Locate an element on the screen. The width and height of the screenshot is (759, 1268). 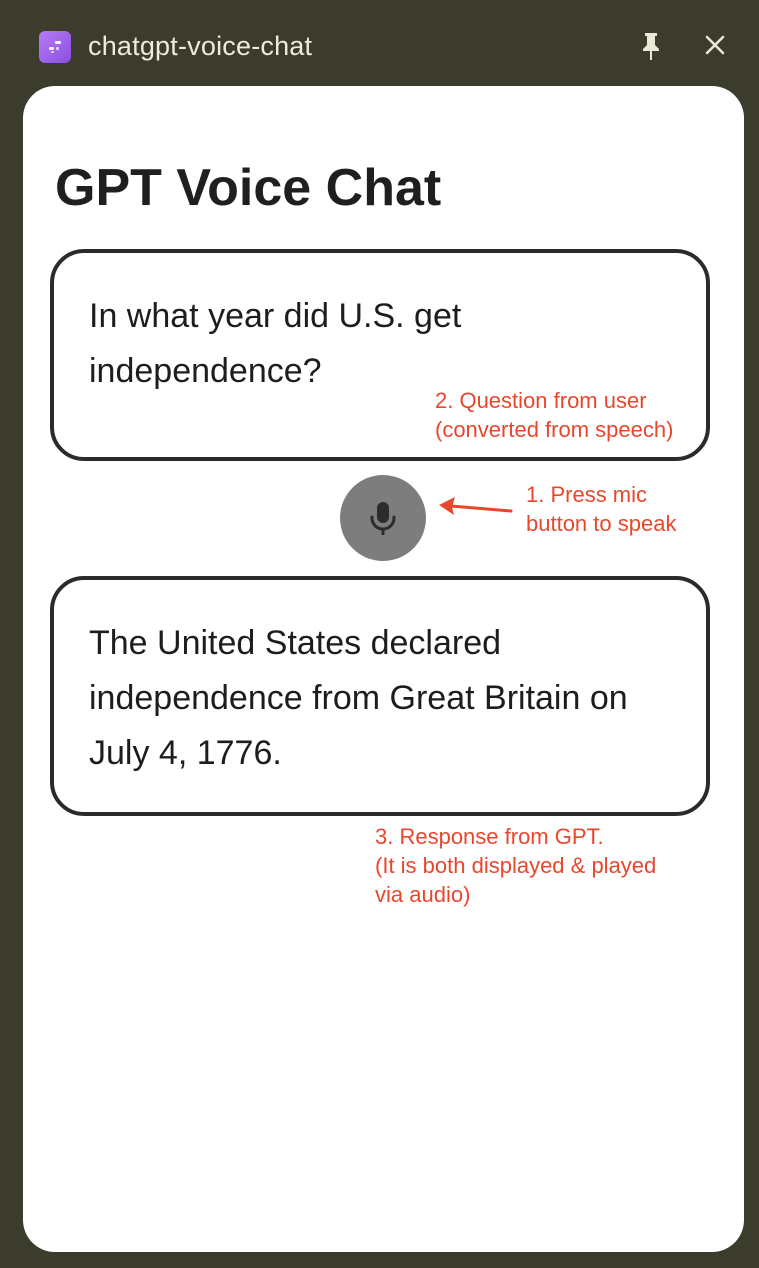
question-text: In what year did U.S. get independence? is located at coordinates (275, 343).